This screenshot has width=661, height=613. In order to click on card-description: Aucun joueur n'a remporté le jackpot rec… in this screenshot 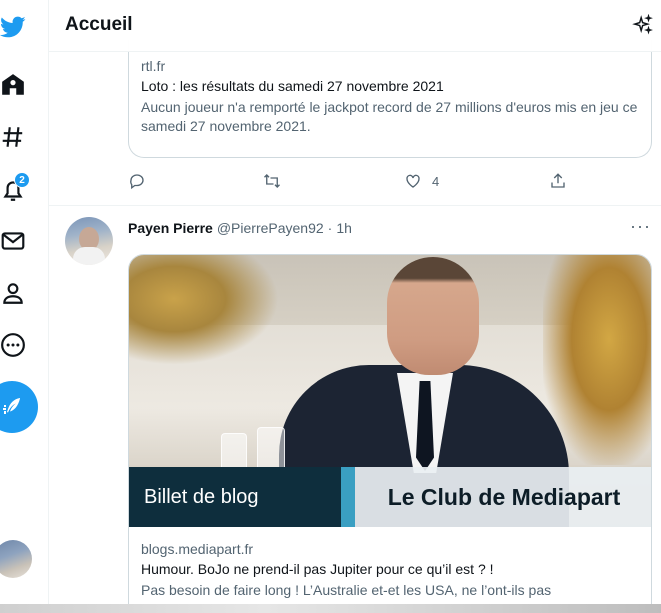, I will do `click(389, 116)`.